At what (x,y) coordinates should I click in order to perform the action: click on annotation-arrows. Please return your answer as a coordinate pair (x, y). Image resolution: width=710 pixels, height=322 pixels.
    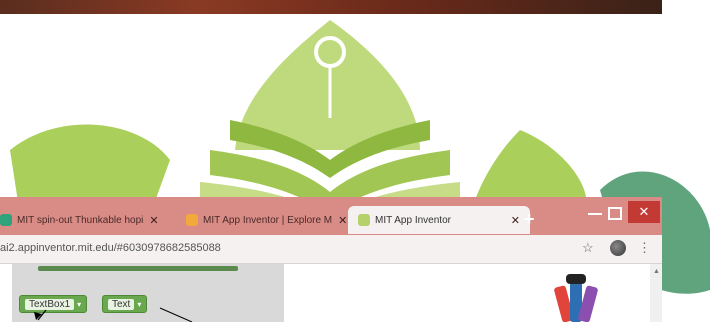
    Looking at the image, I should click on (113, 314).